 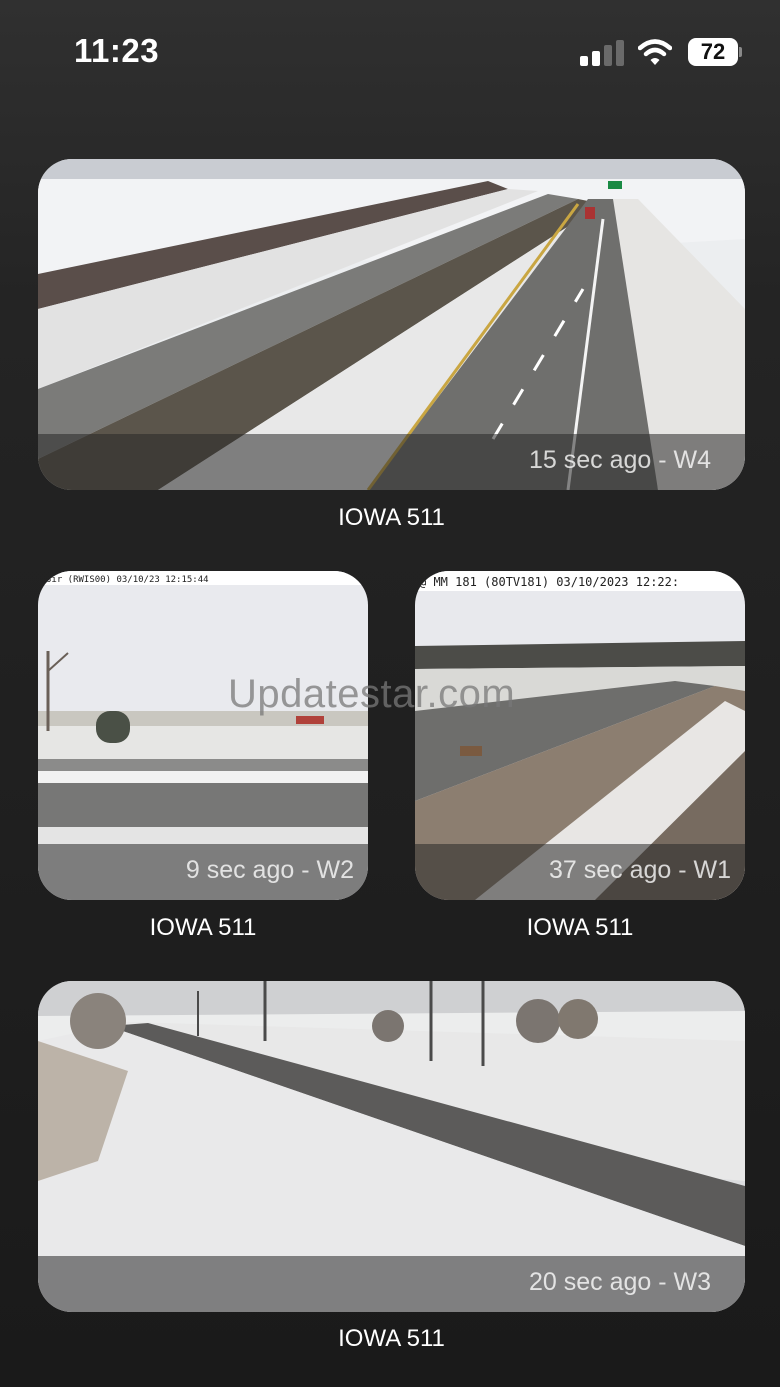 I want to click on camera-label-w2: IOWA 511, so click(x=203, y=927).